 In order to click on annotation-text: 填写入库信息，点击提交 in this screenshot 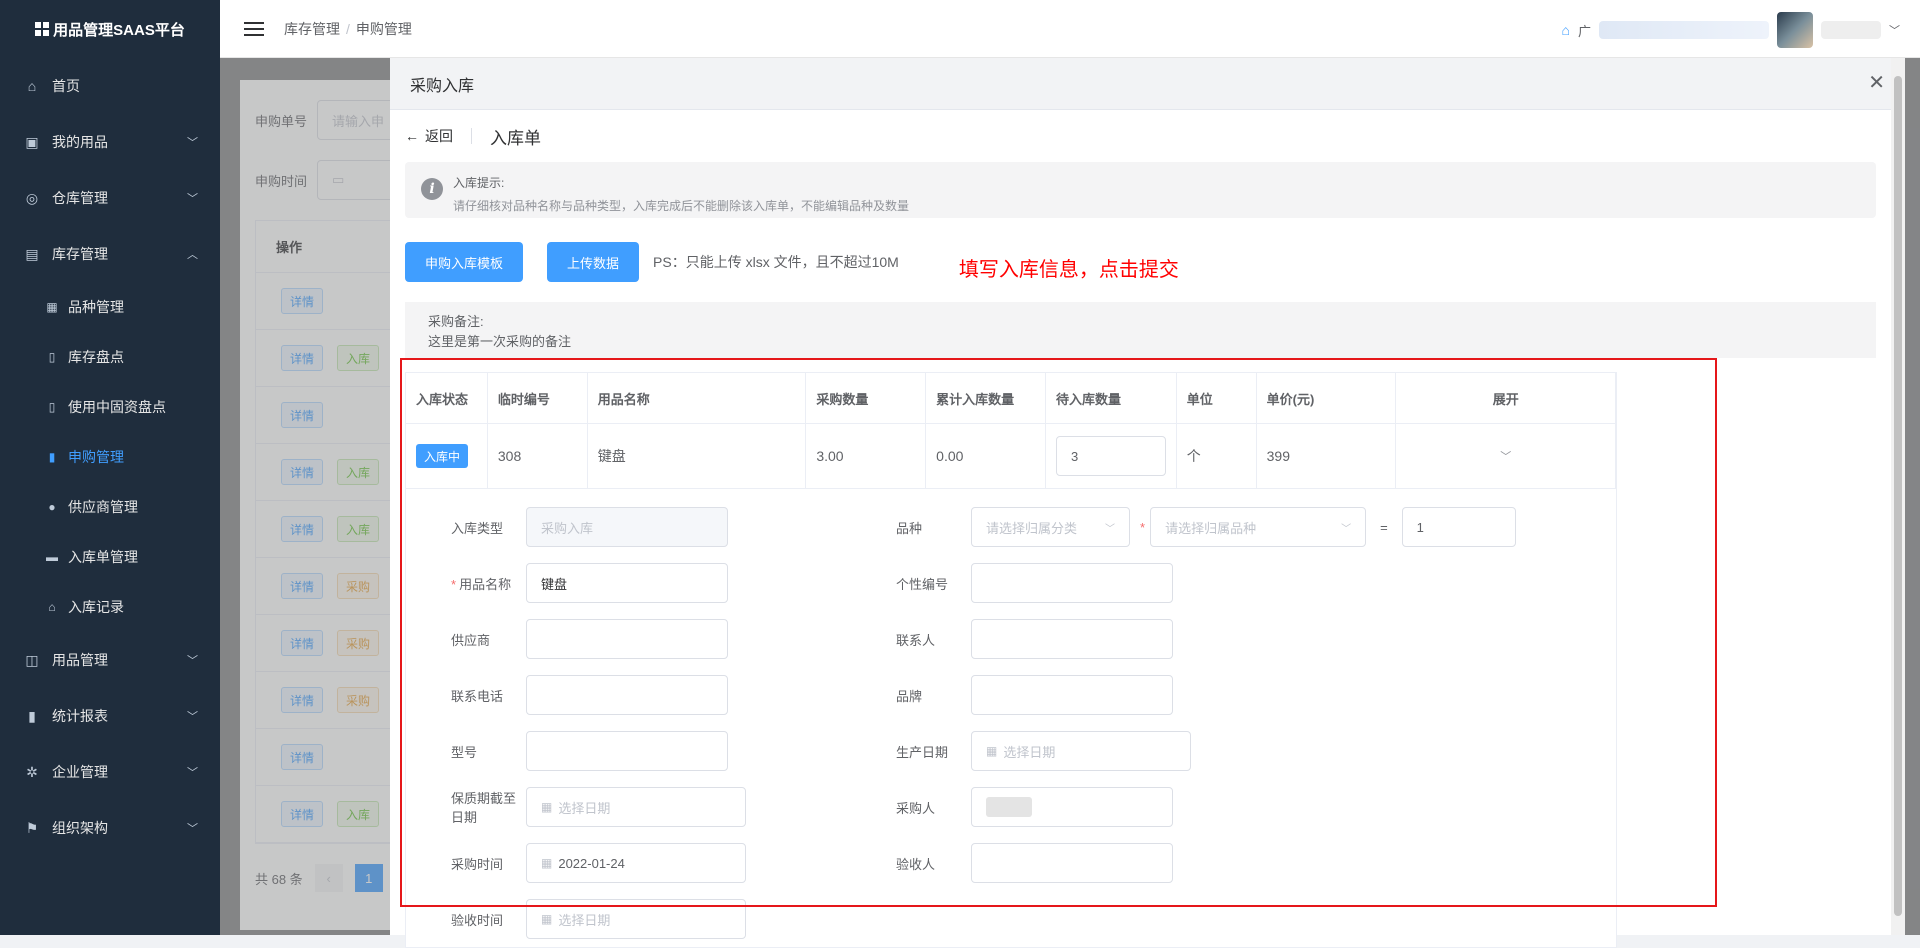, I will do `click(1068, 269)`.